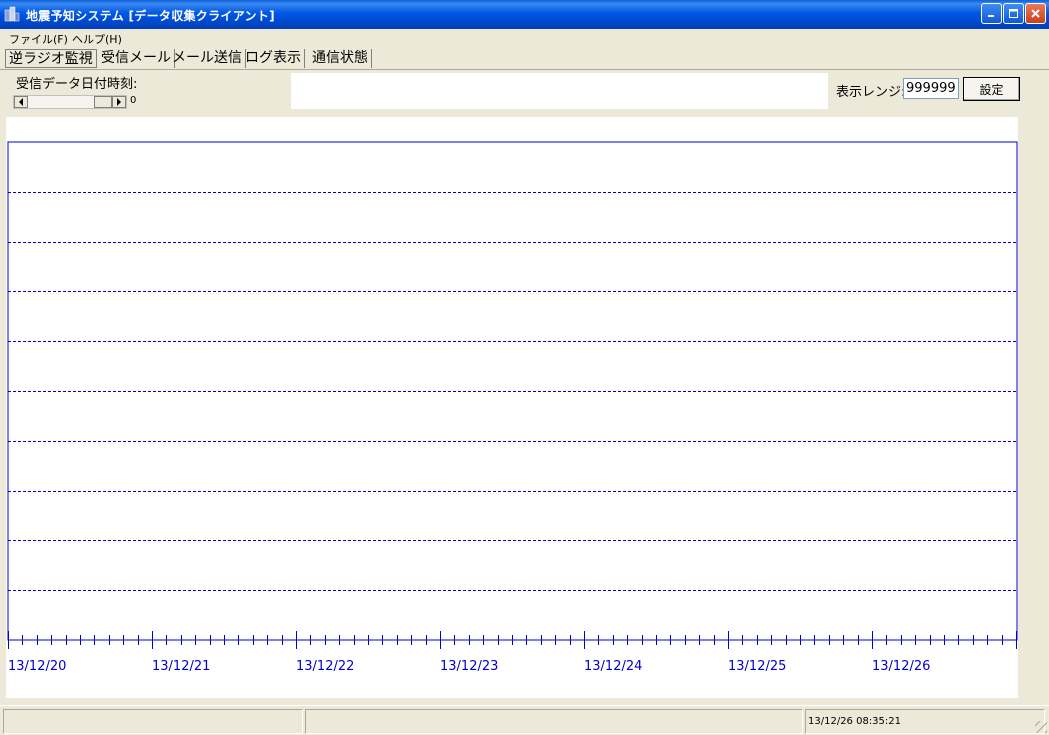 The height and width of the screenshot is (735, 1049). What do you see at coordinates (469, 666) in the screenshot?
I see `x-tick-label: 13/12/23` at bounding box center [469, 666].